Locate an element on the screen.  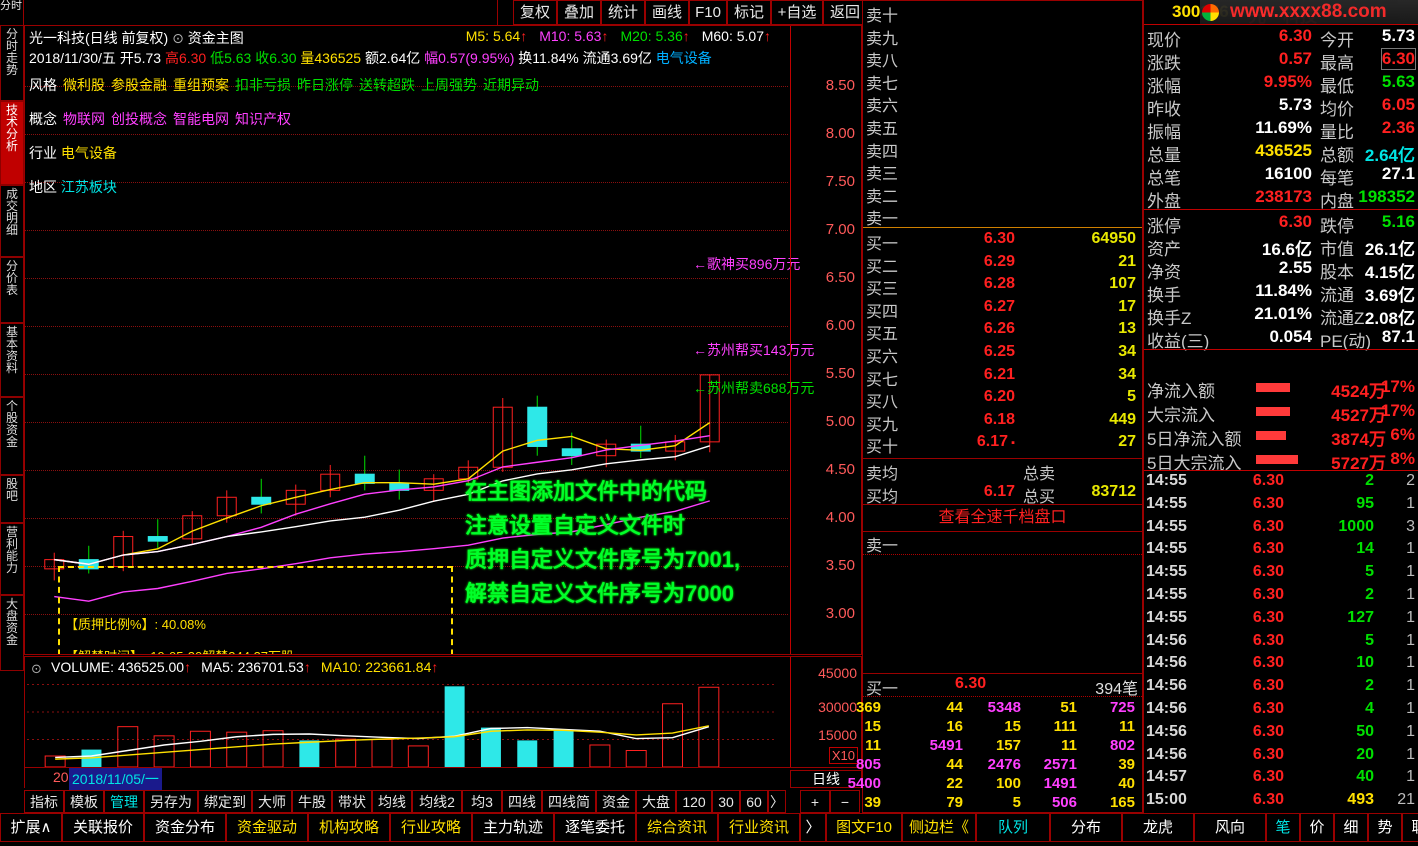
indicator-button-120: 120 is located at coordinates (694, 801).